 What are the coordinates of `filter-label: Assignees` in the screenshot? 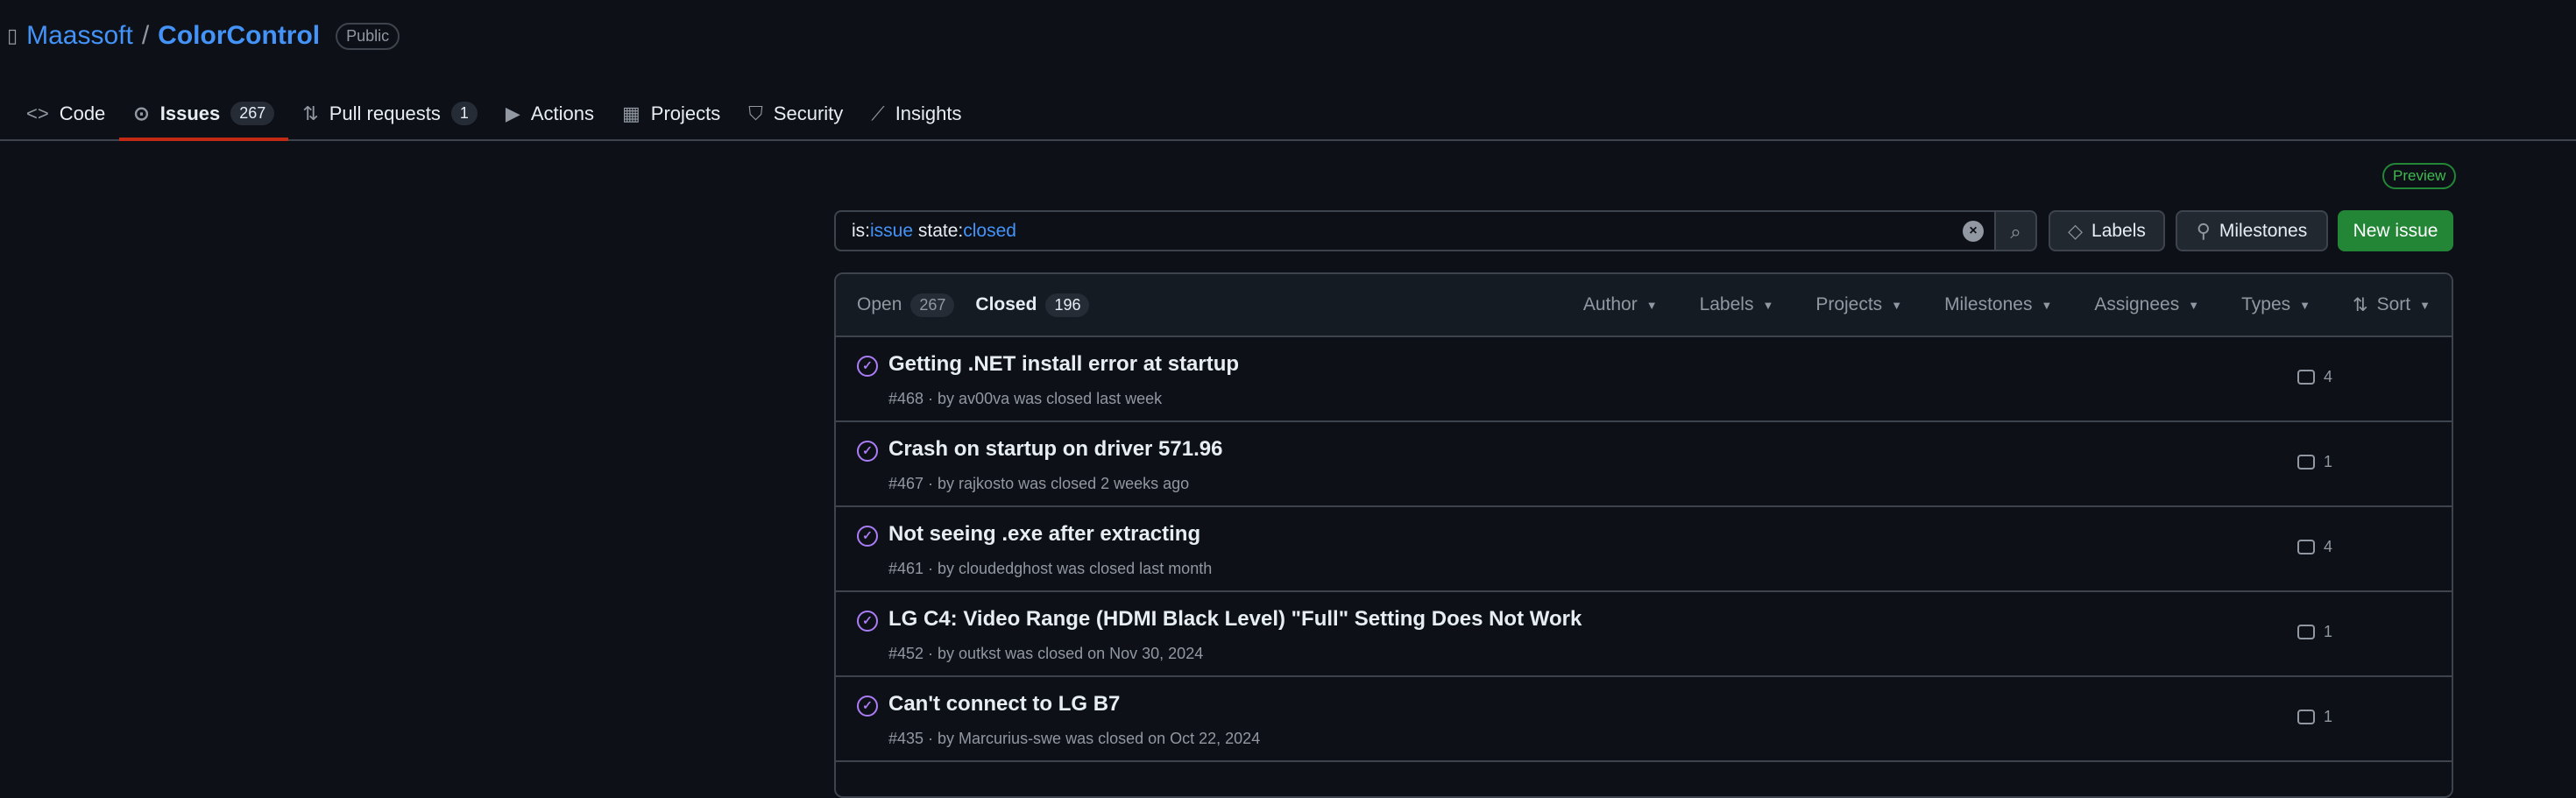 It's located at (2137, 304).